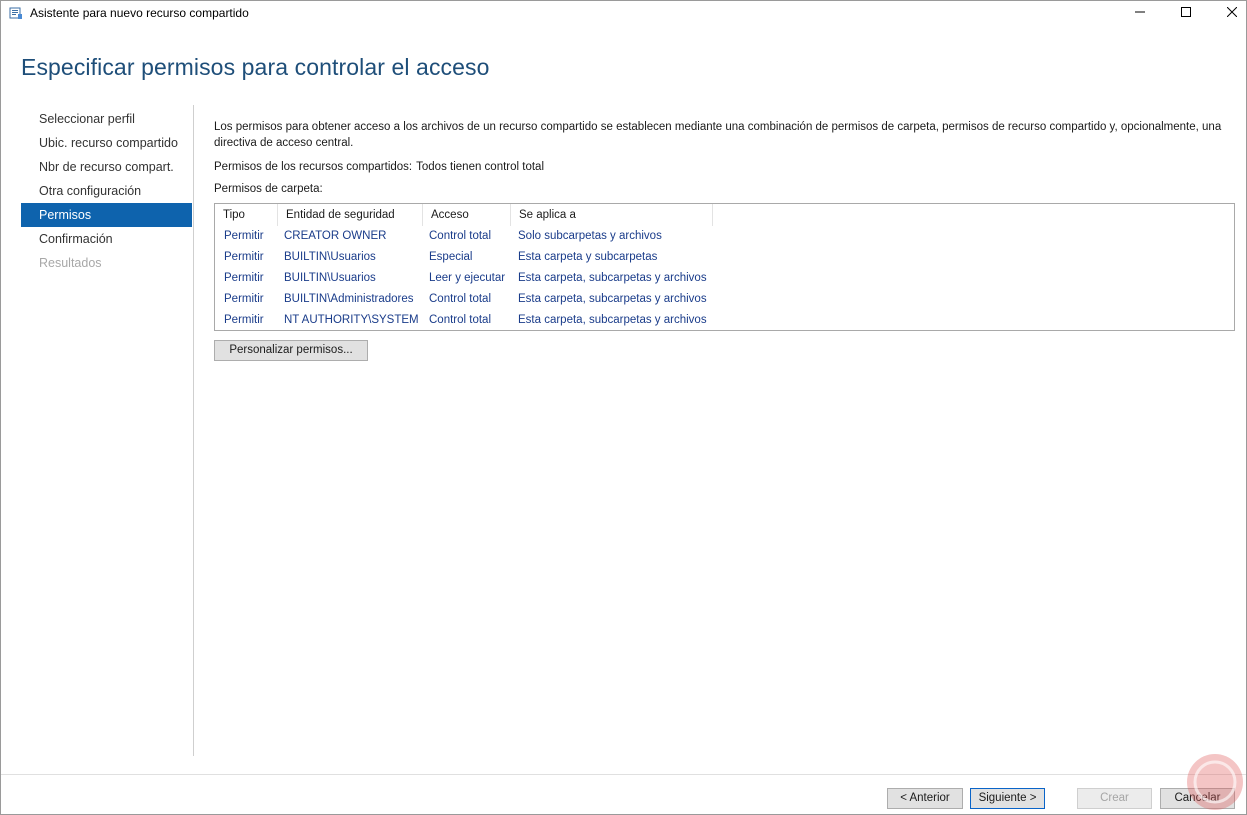 The height and width of the screenshot is (815, 1247). What do you see at coordinates (16, 13) in the screenshot?
I see `app-icon` at bounding box center [16, 13].